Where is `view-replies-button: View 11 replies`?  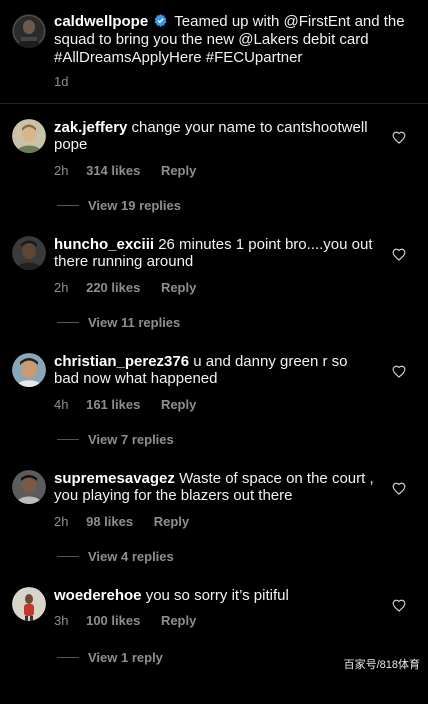
view-replies-button: View 11 replies is located at coordinates (118, 322).